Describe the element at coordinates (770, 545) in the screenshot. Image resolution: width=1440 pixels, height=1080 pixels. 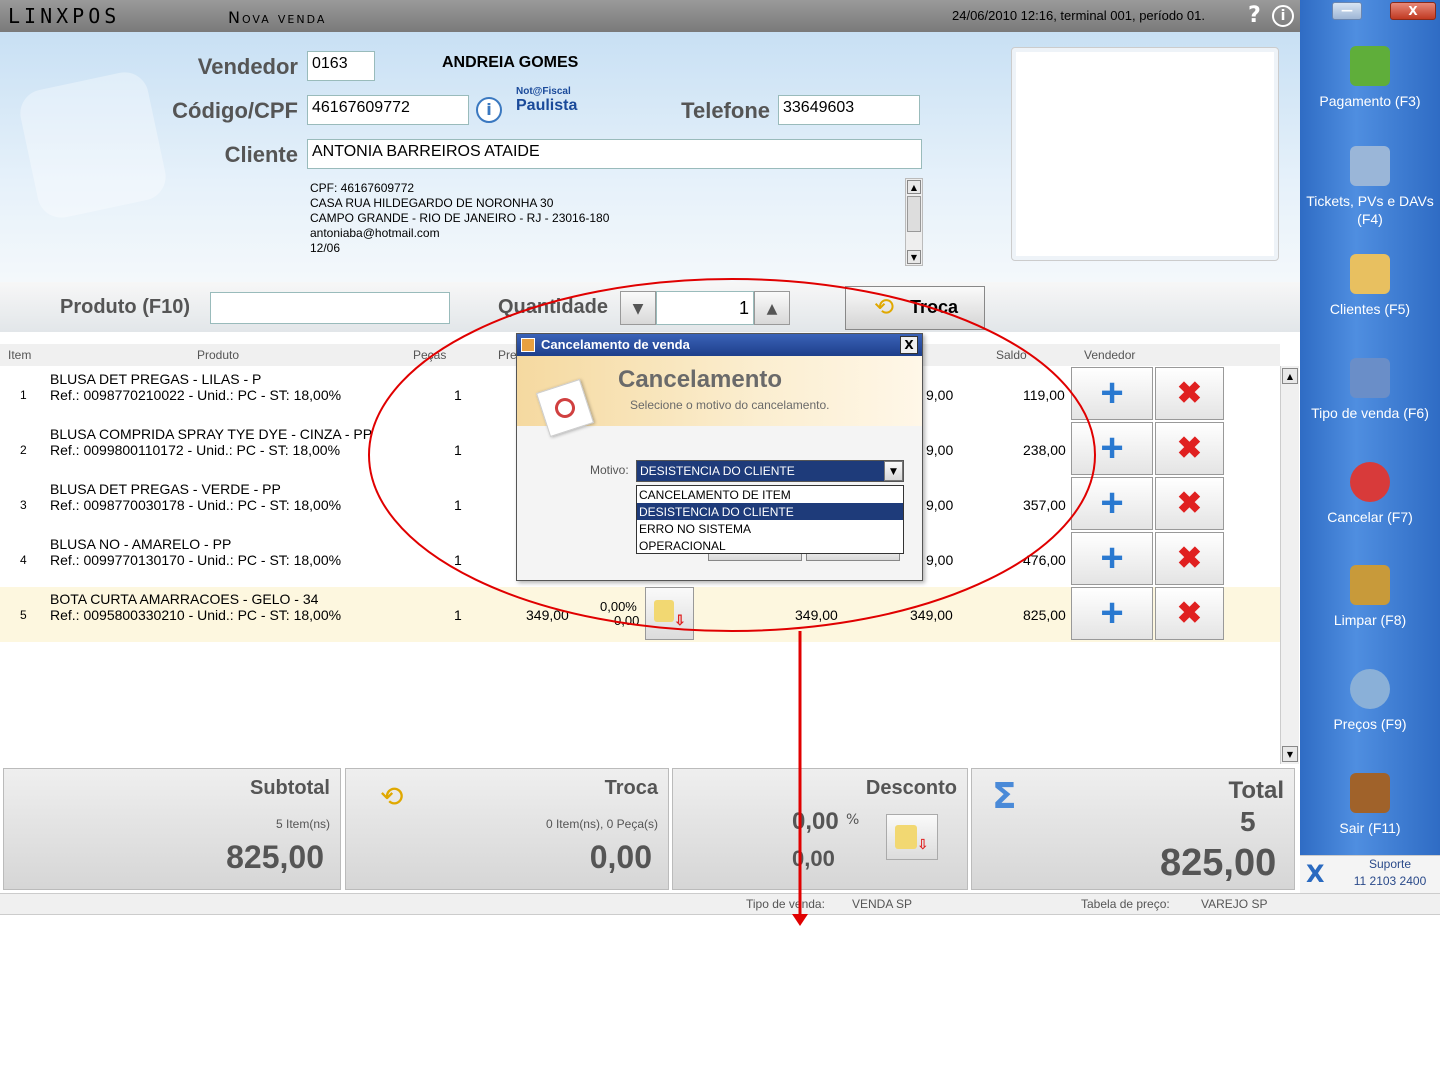
I see `motivo-option: OPERACIONAL` at that location.